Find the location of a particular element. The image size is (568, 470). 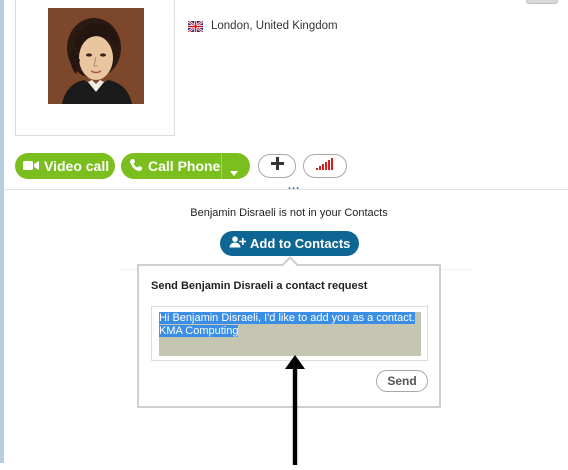

call-button-divider is located at coordinates (221, 166).